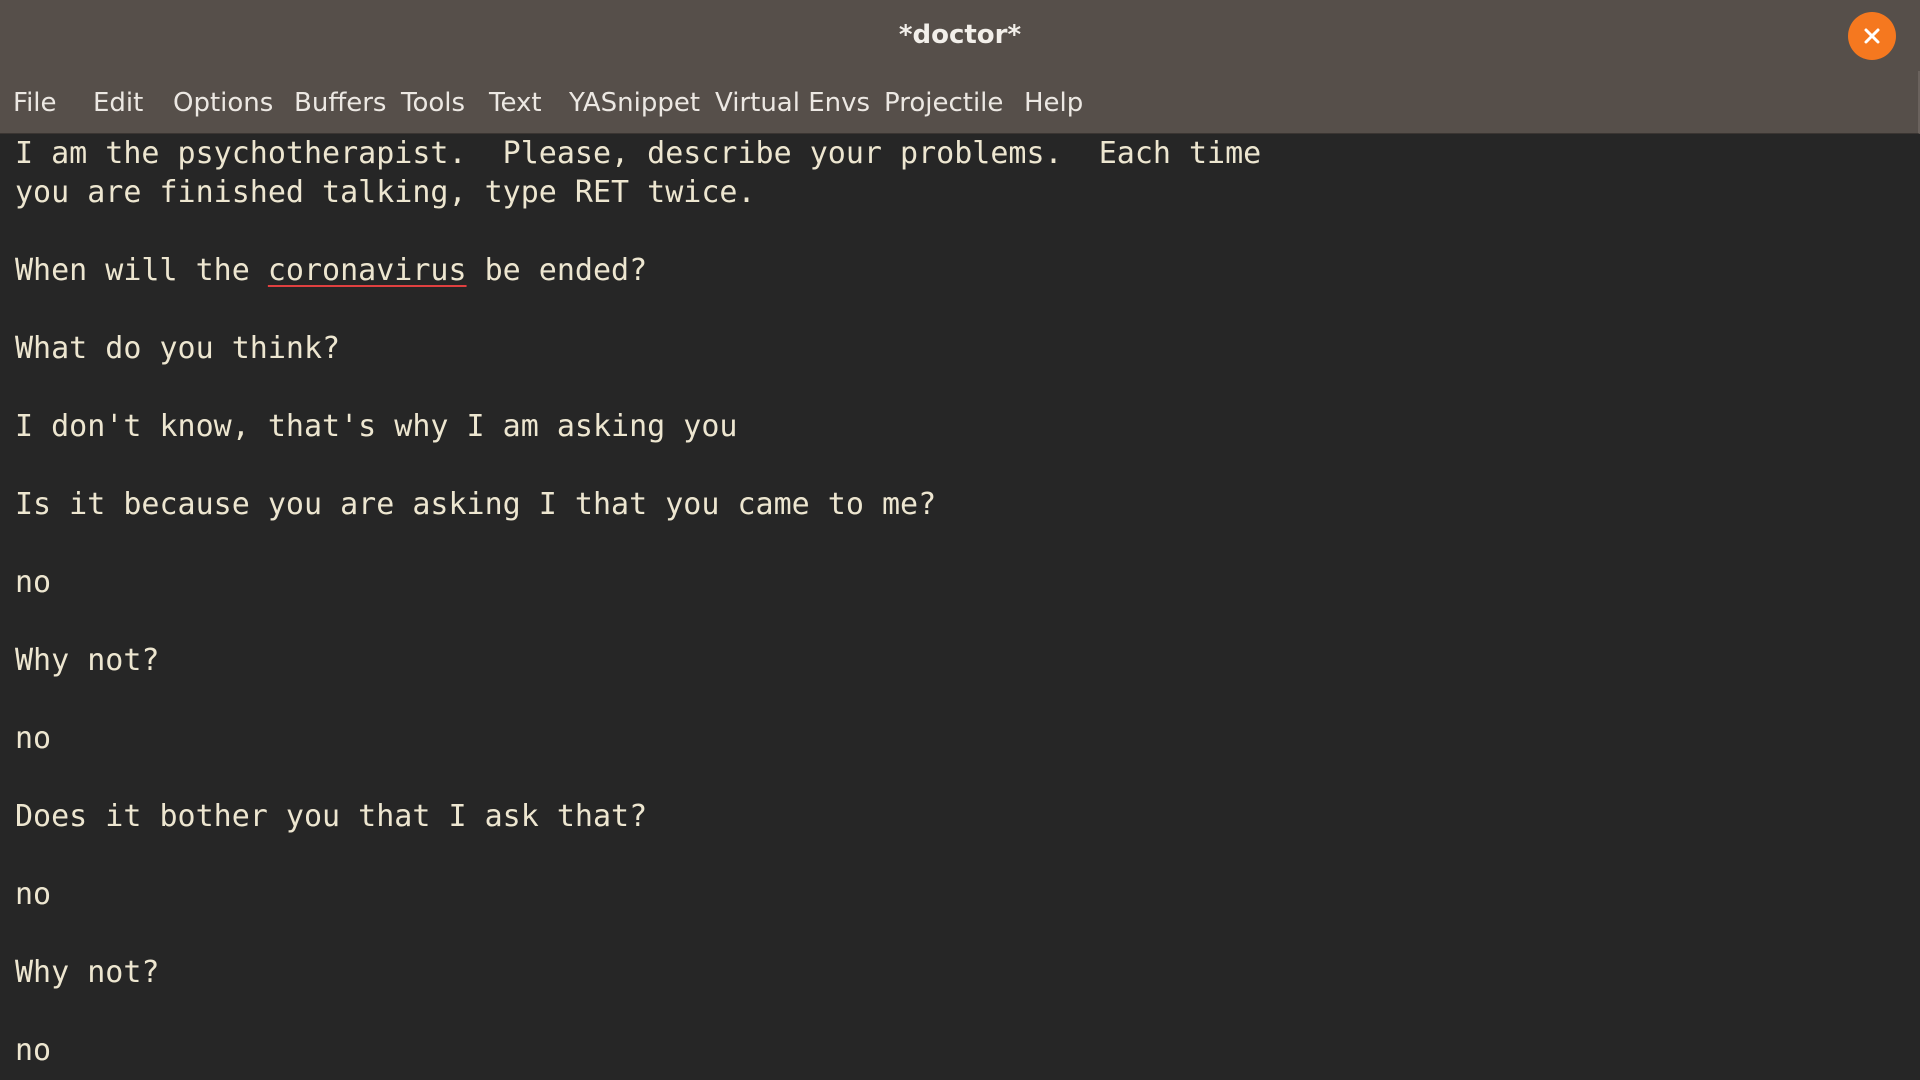 The image size is (1920, 1080). I want to click on window-title: *doctor*, so click(960, 35).